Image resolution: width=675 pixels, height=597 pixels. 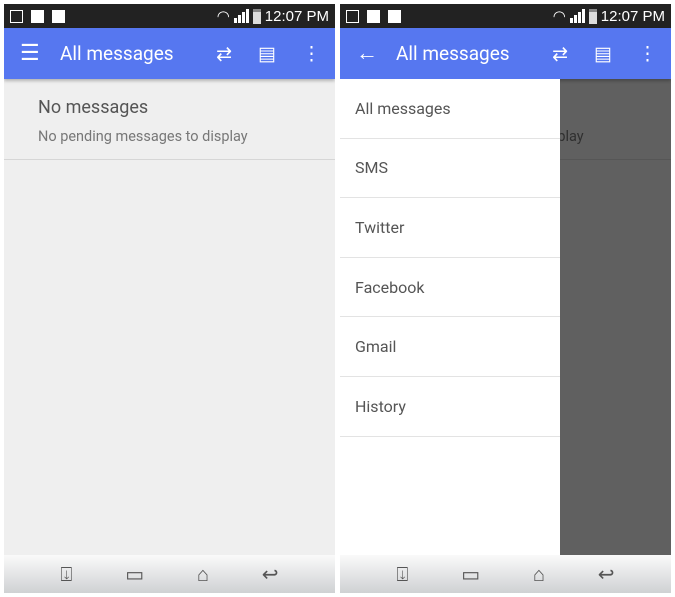 I want to click on drawer-item-all-messages: All messages, so click(x=450, y=109).